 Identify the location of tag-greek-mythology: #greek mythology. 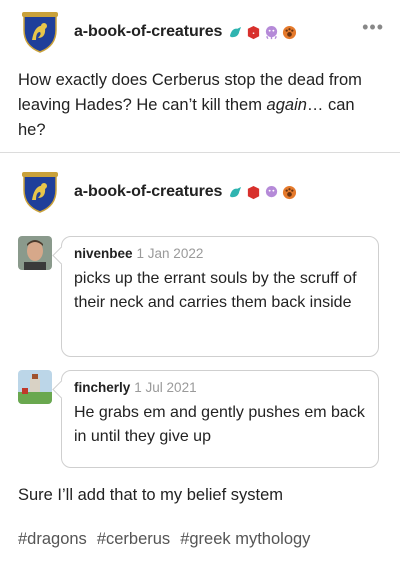
(245, 539).